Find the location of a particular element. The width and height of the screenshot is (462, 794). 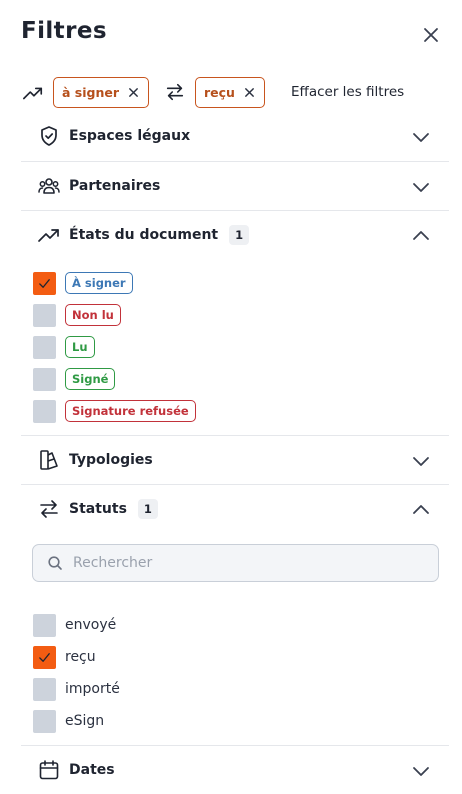

status-badge: Signature refusée is located at coordinates (130, 411).